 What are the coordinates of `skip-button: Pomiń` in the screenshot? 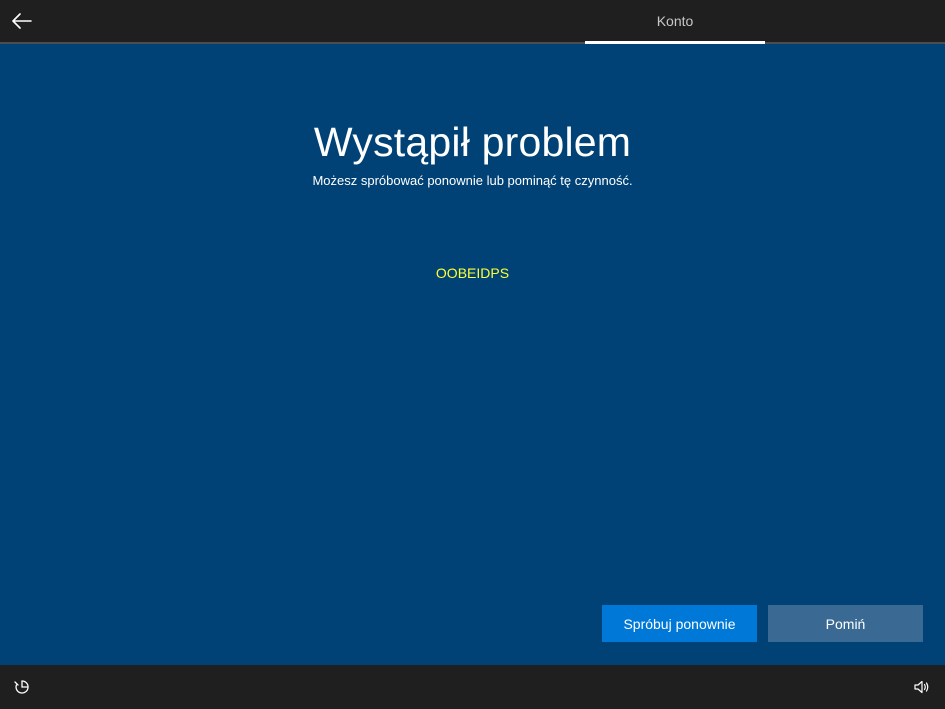 It's located at (845, 623).